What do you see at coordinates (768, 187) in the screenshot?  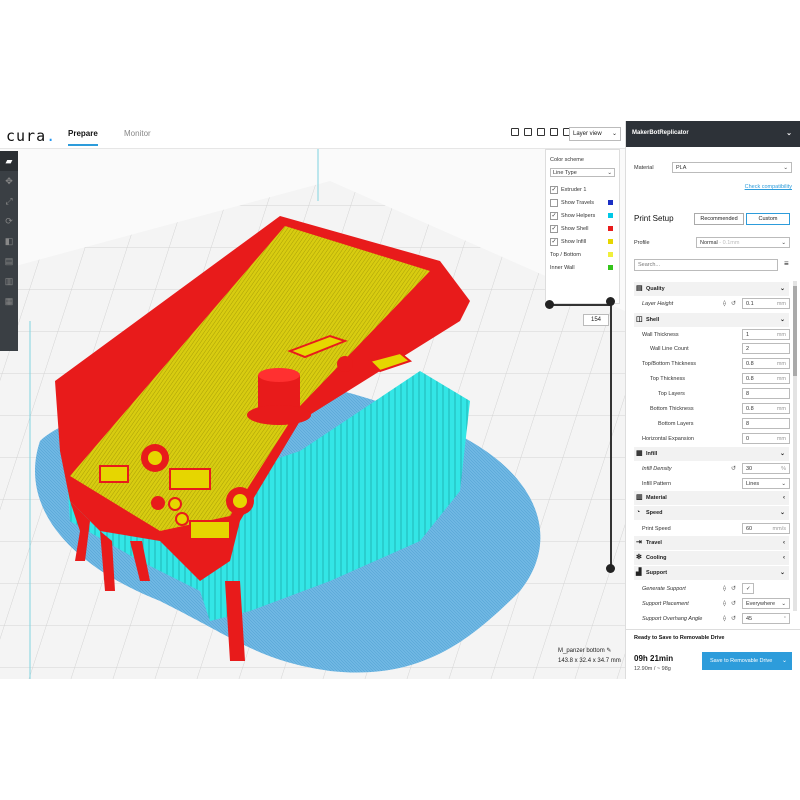 I see `check-compatibility-link: Check compatibility` at bounding box center [768, 187].